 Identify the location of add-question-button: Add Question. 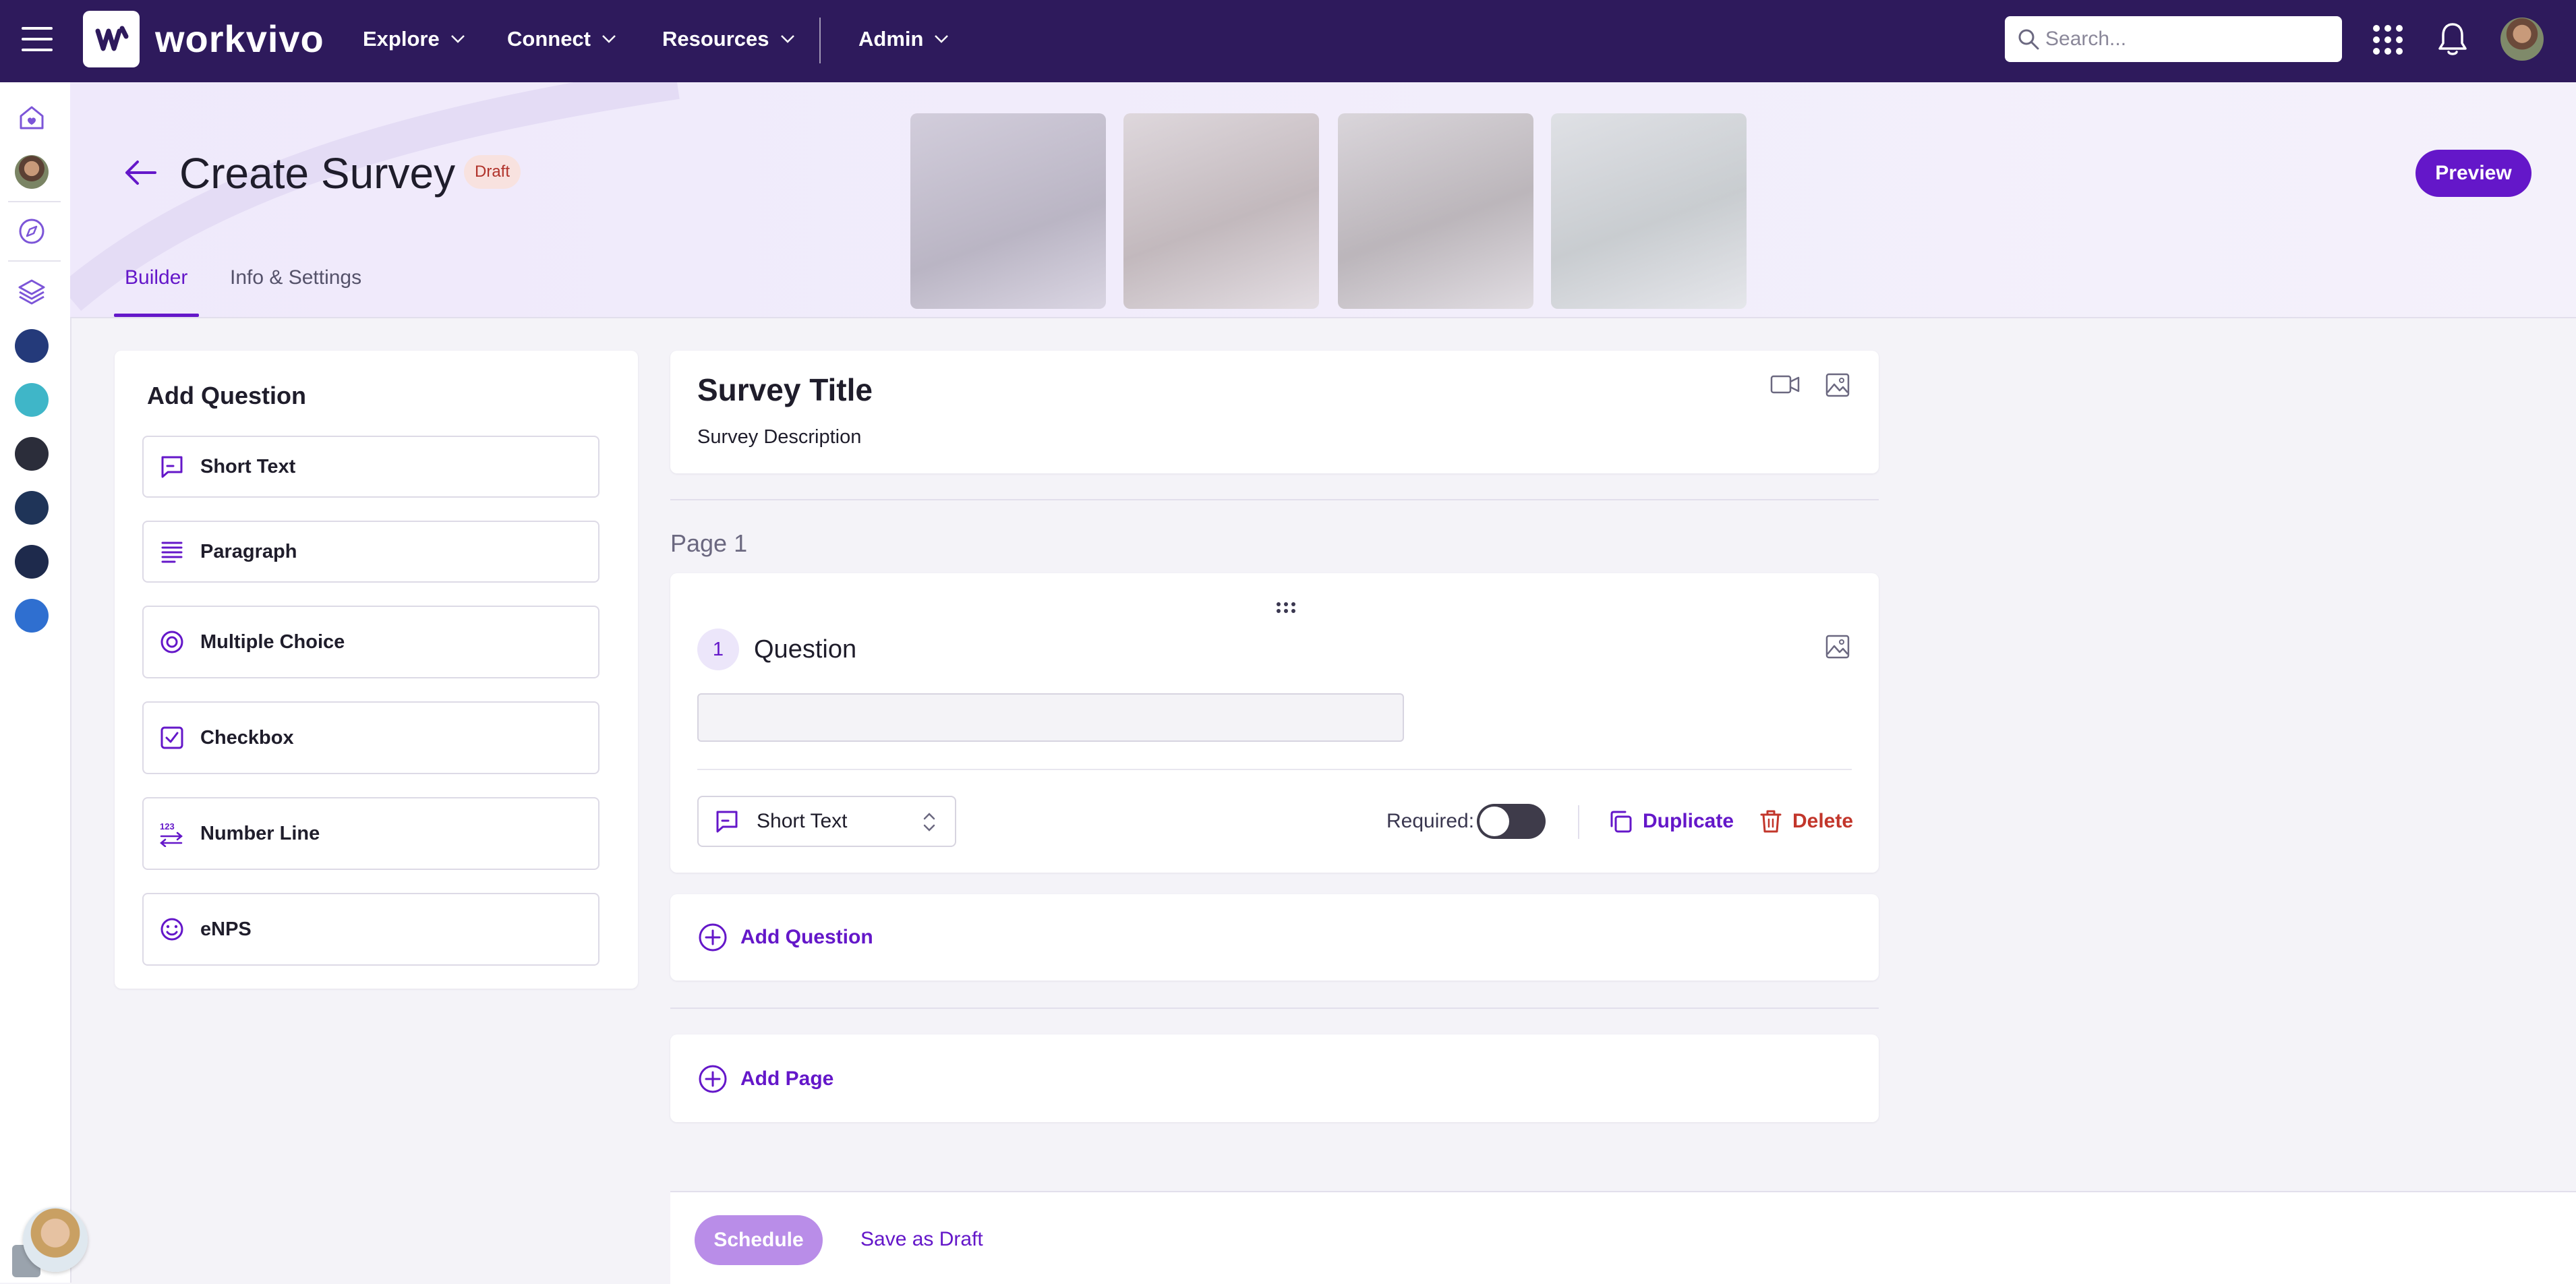
(785, 937).